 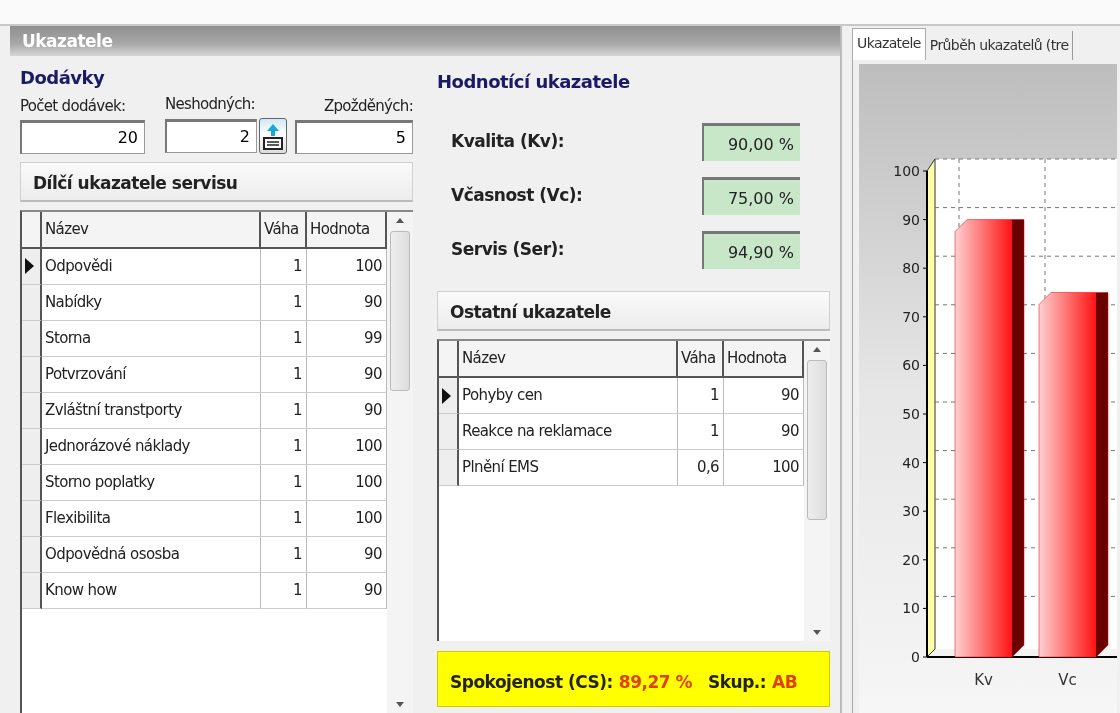 What do you see at coordinates (1067, 680) in the screenshot?
I see `category-label: Vc` at bounding box center [1067, 680].